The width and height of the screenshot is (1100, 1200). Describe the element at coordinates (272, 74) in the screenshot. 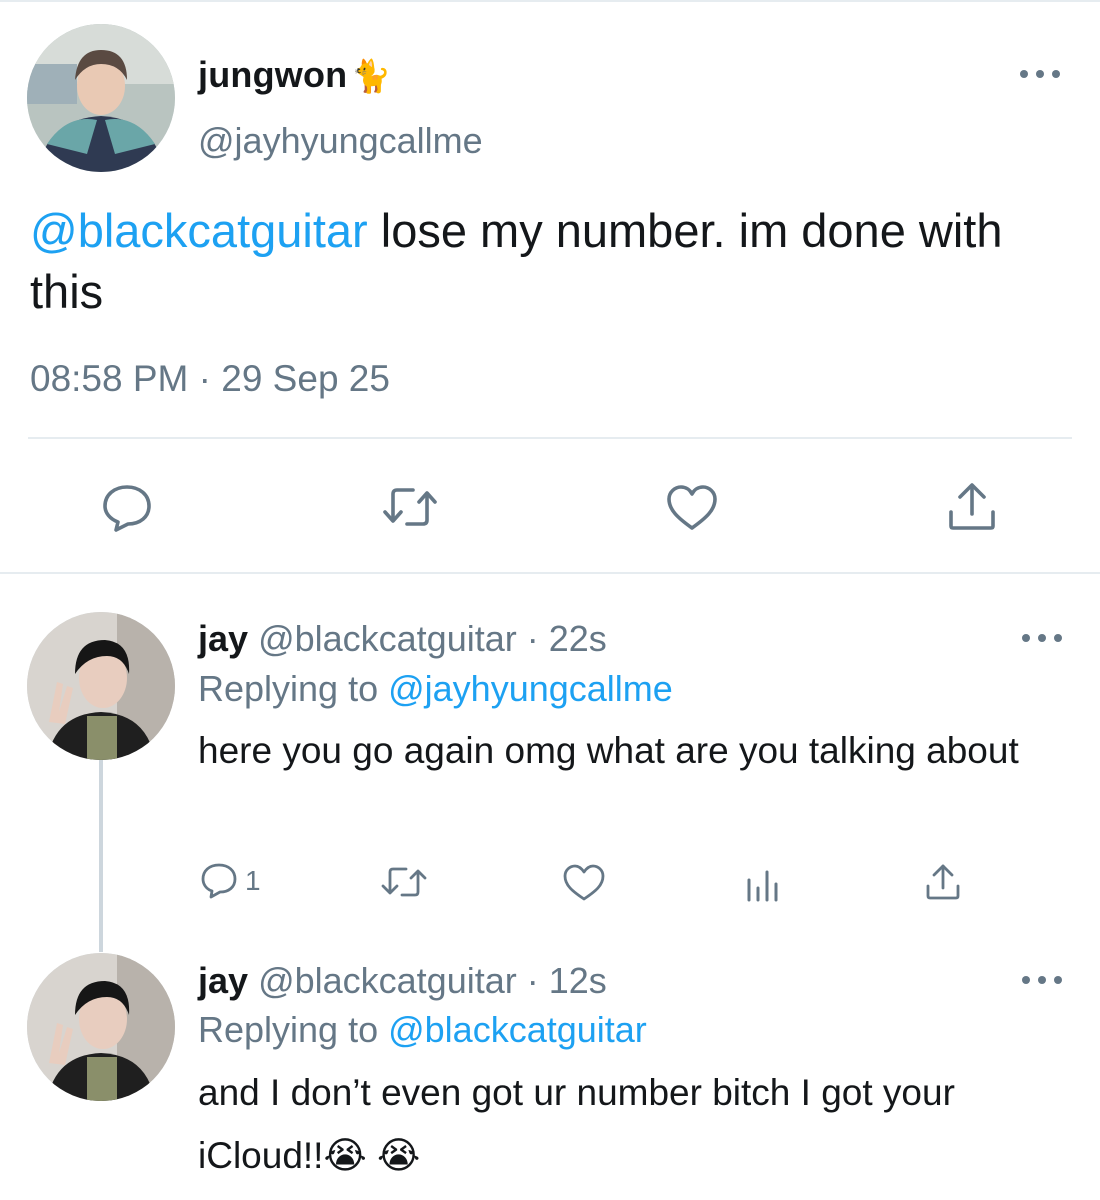

I see `display-name-text: jungwon` at that location.